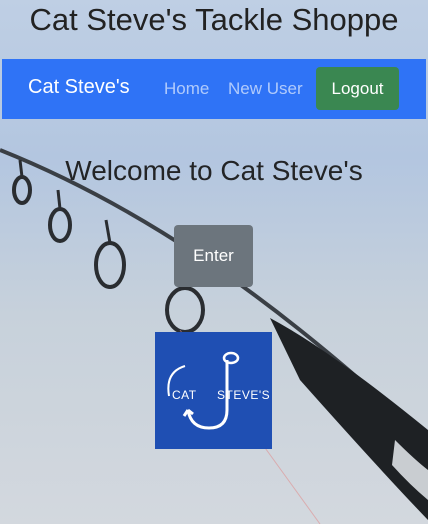 The height and width of the screenshot is (524, 428). I want to click on nav-link-new-user: New User, so click(265, 89).